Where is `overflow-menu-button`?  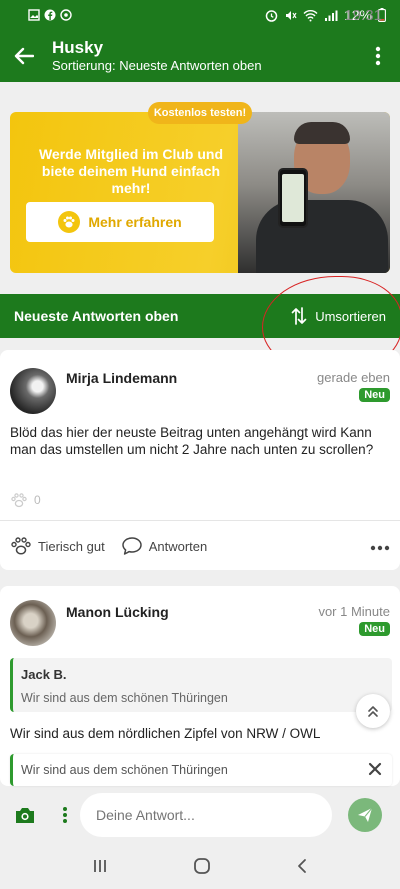
overflow-menu-button is located at coordinates (378, 56).